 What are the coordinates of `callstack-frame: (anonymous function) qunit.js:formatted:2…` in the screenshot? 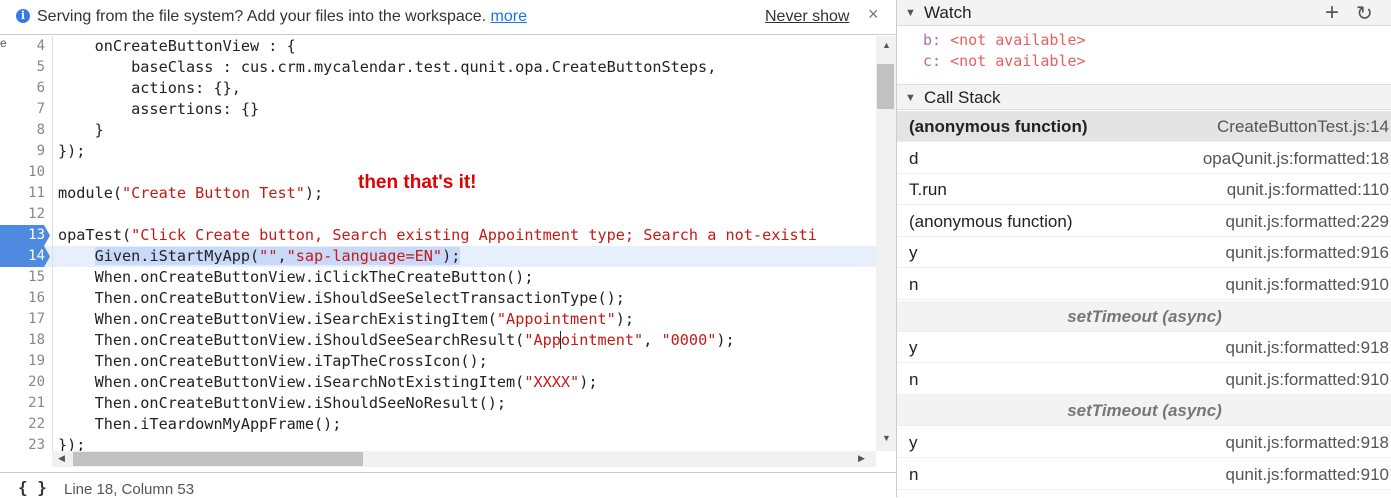 It's located at (1144, 221).